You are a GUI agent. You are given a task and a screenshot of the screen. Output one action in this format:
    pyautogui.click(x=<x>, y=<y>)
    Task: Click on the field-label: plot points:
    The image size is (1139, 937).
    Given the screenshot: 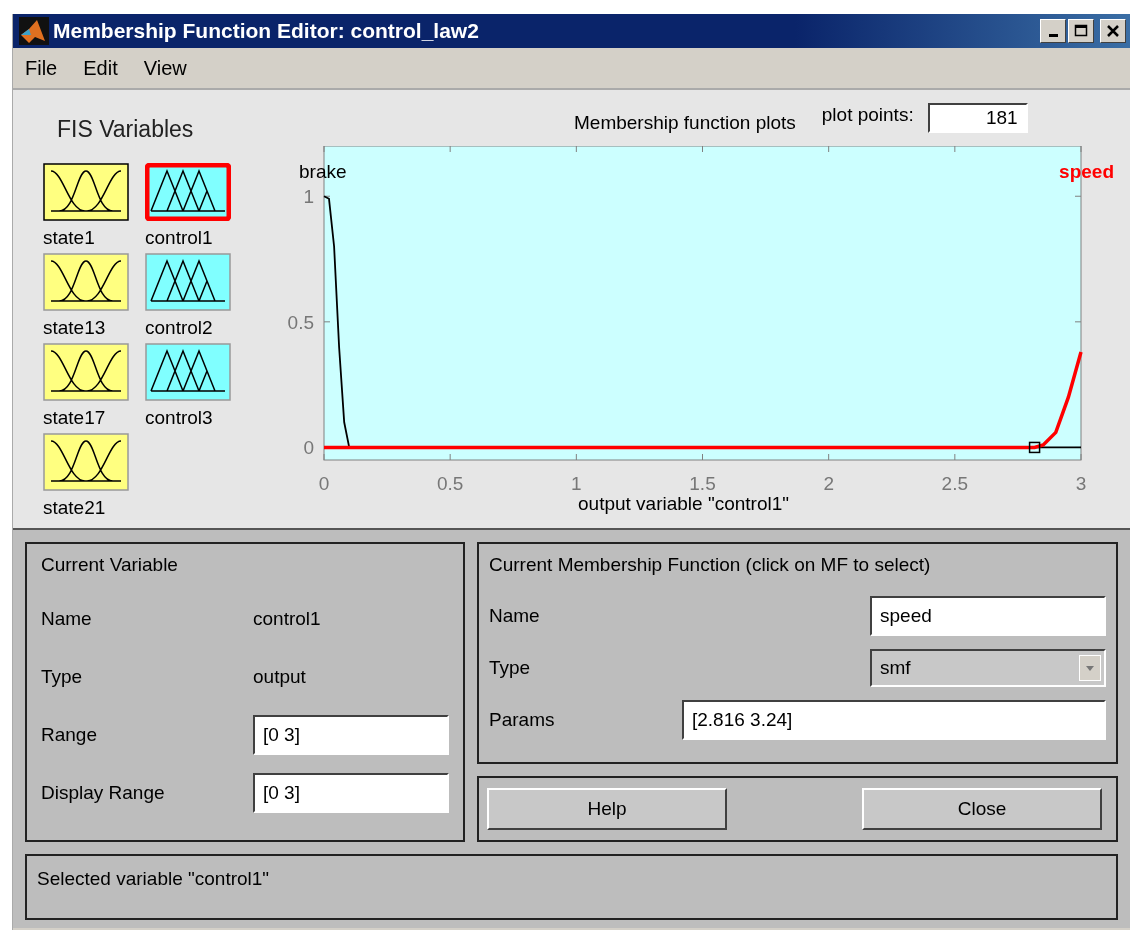 What is the action you would take?
    pyautogui.click(x=867, y=115)
    